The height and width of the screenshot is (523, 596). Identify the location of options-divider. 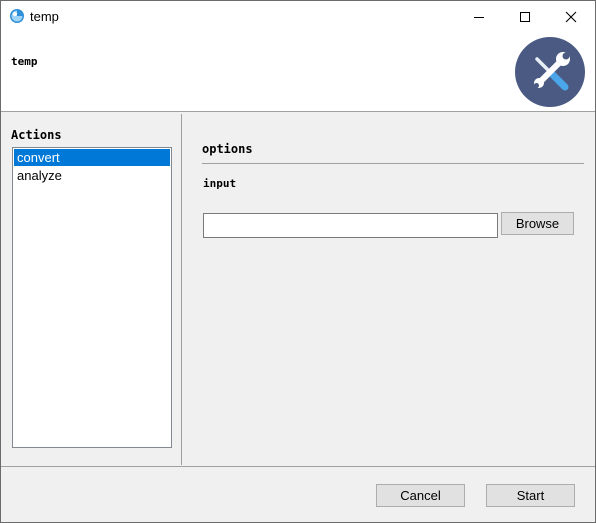
(393, 163).